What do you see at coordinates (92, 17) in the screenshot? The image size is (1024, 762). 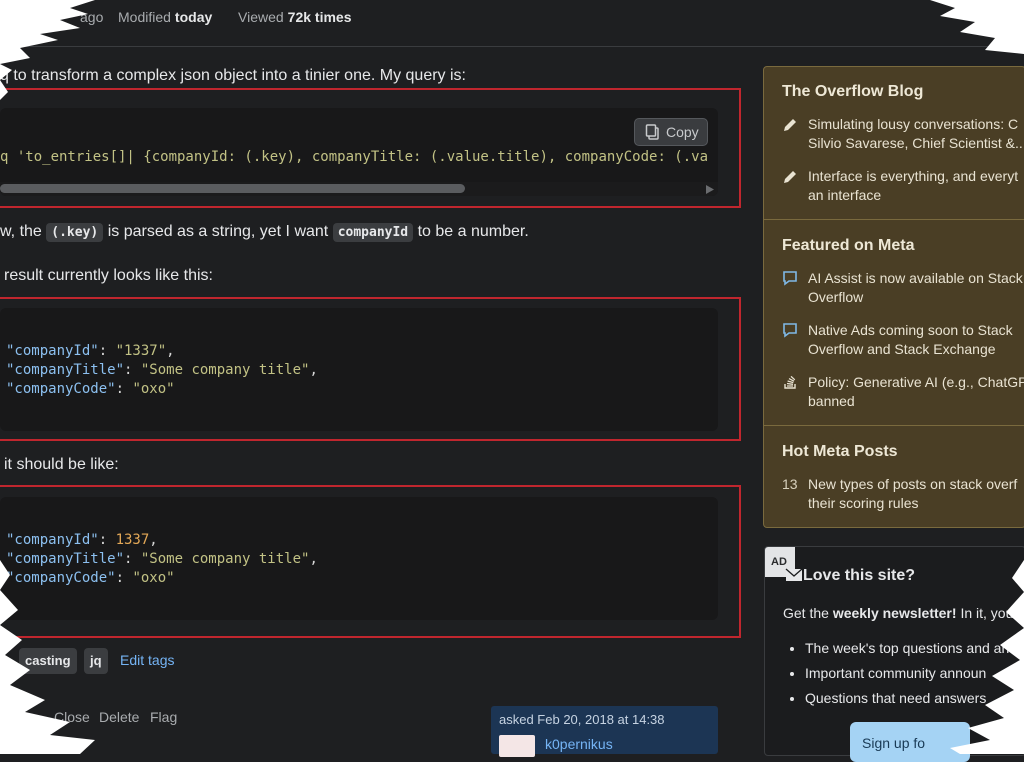 I see `asked-fragment: ago` at bounding box center [92, 17].